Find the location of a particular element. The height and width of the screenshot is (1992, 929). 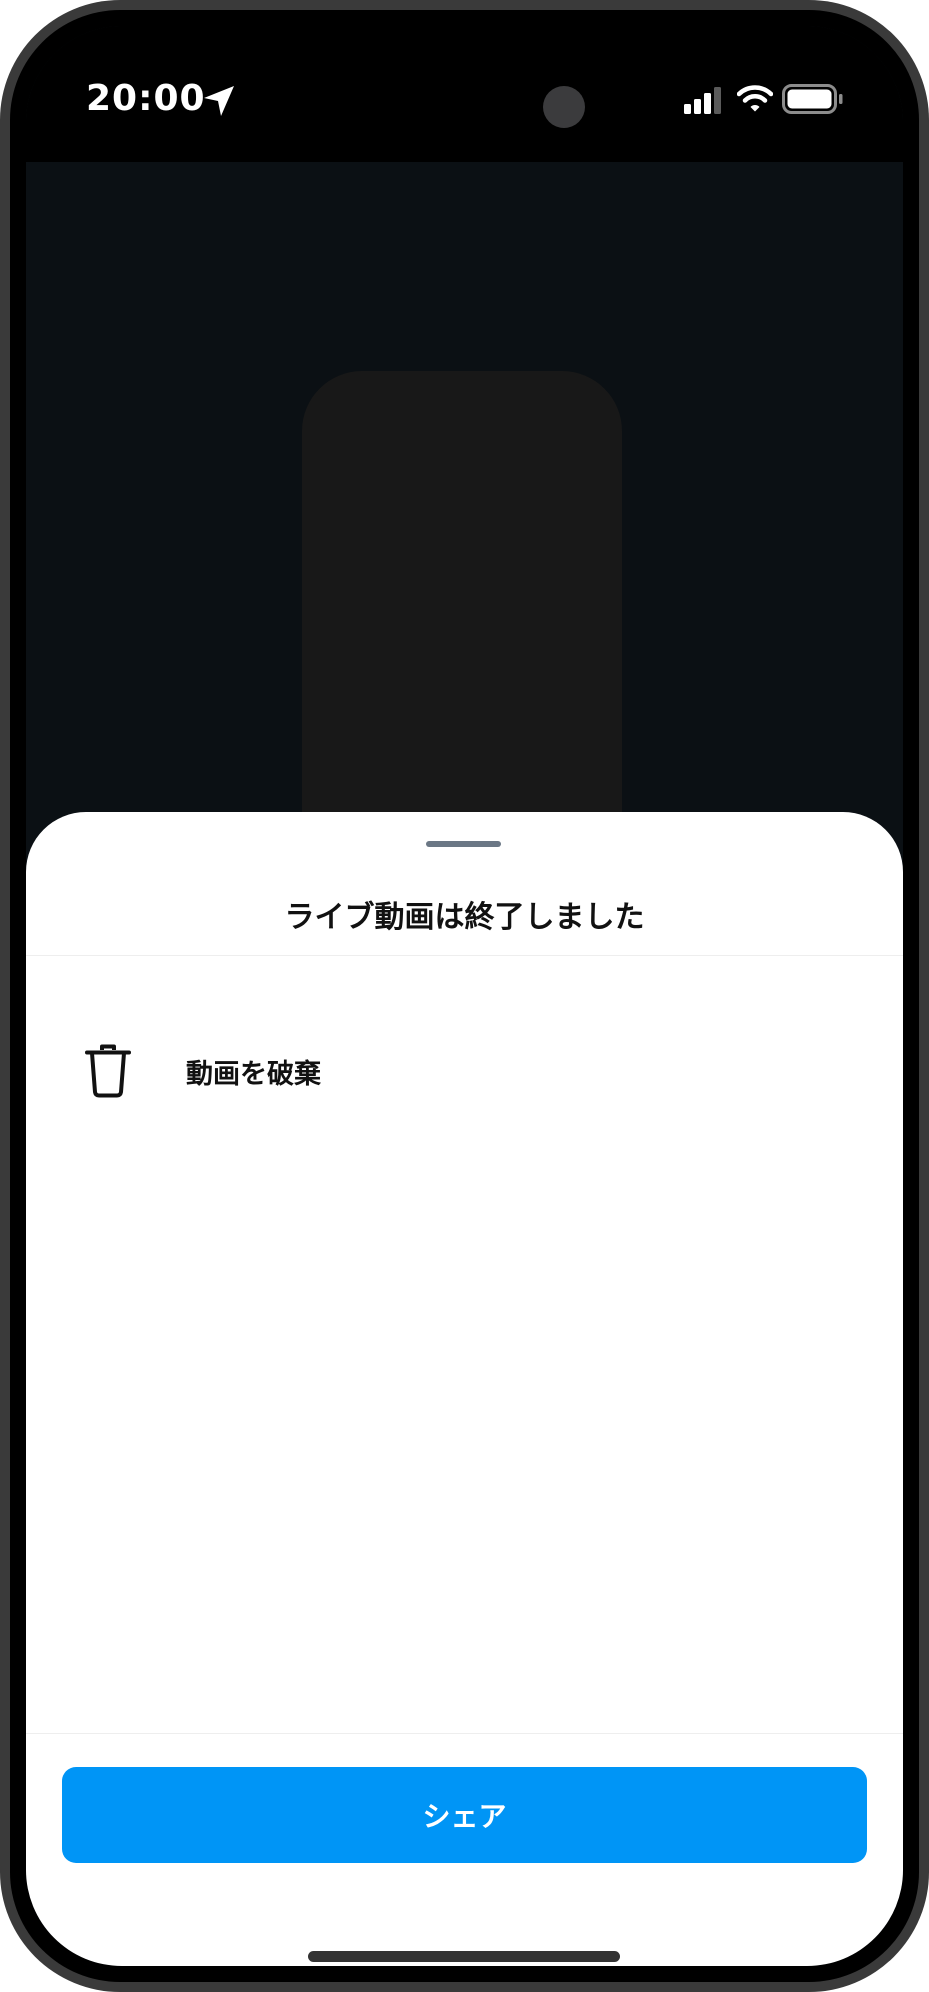

status-bar: 20:00 is located at coordinates (464, 94).